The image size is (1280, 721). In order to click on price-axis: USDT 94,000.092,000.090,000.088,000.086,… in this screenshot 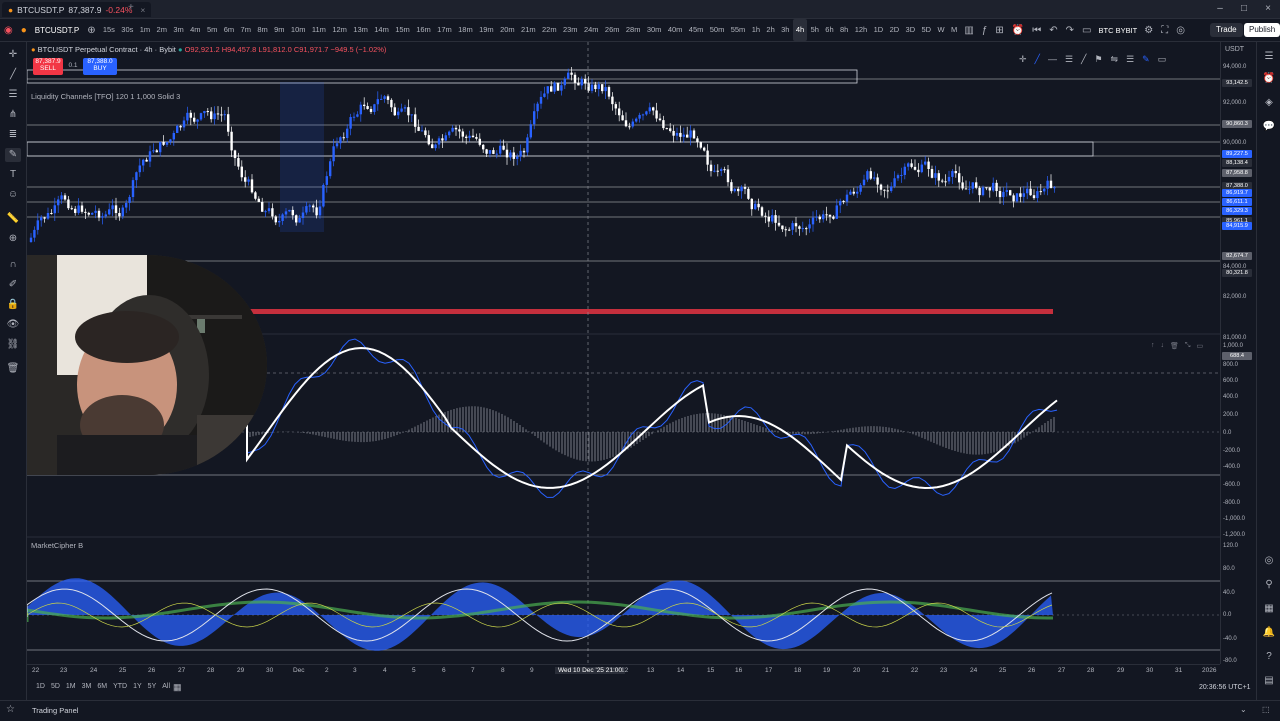, I will do `click(1238, 353)`.